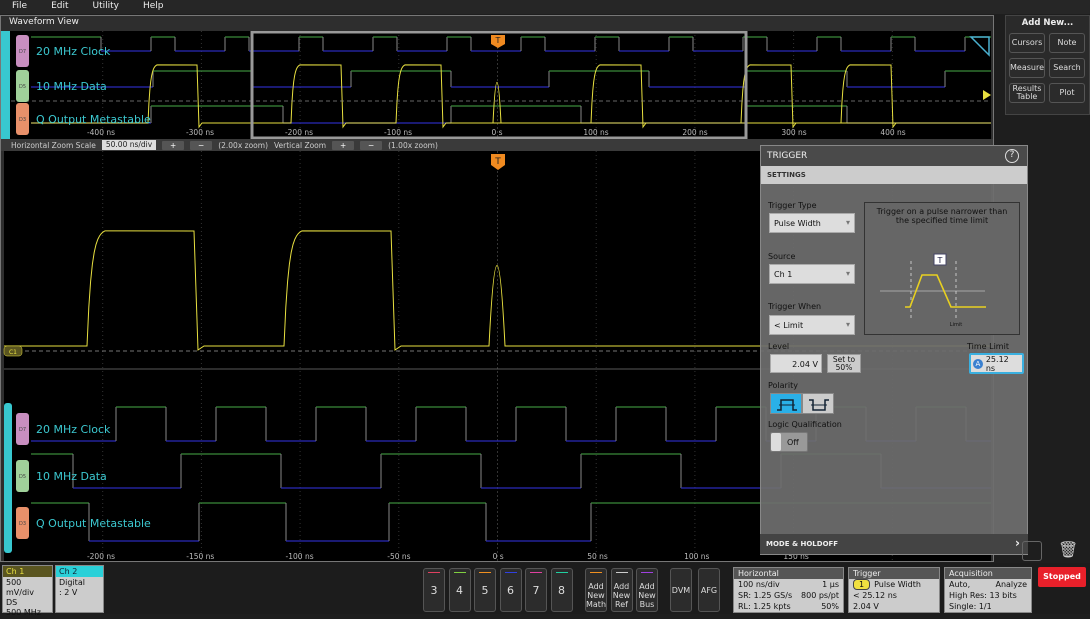  I want to click on add-new-math-button: Add New Math, so click(596, 590).